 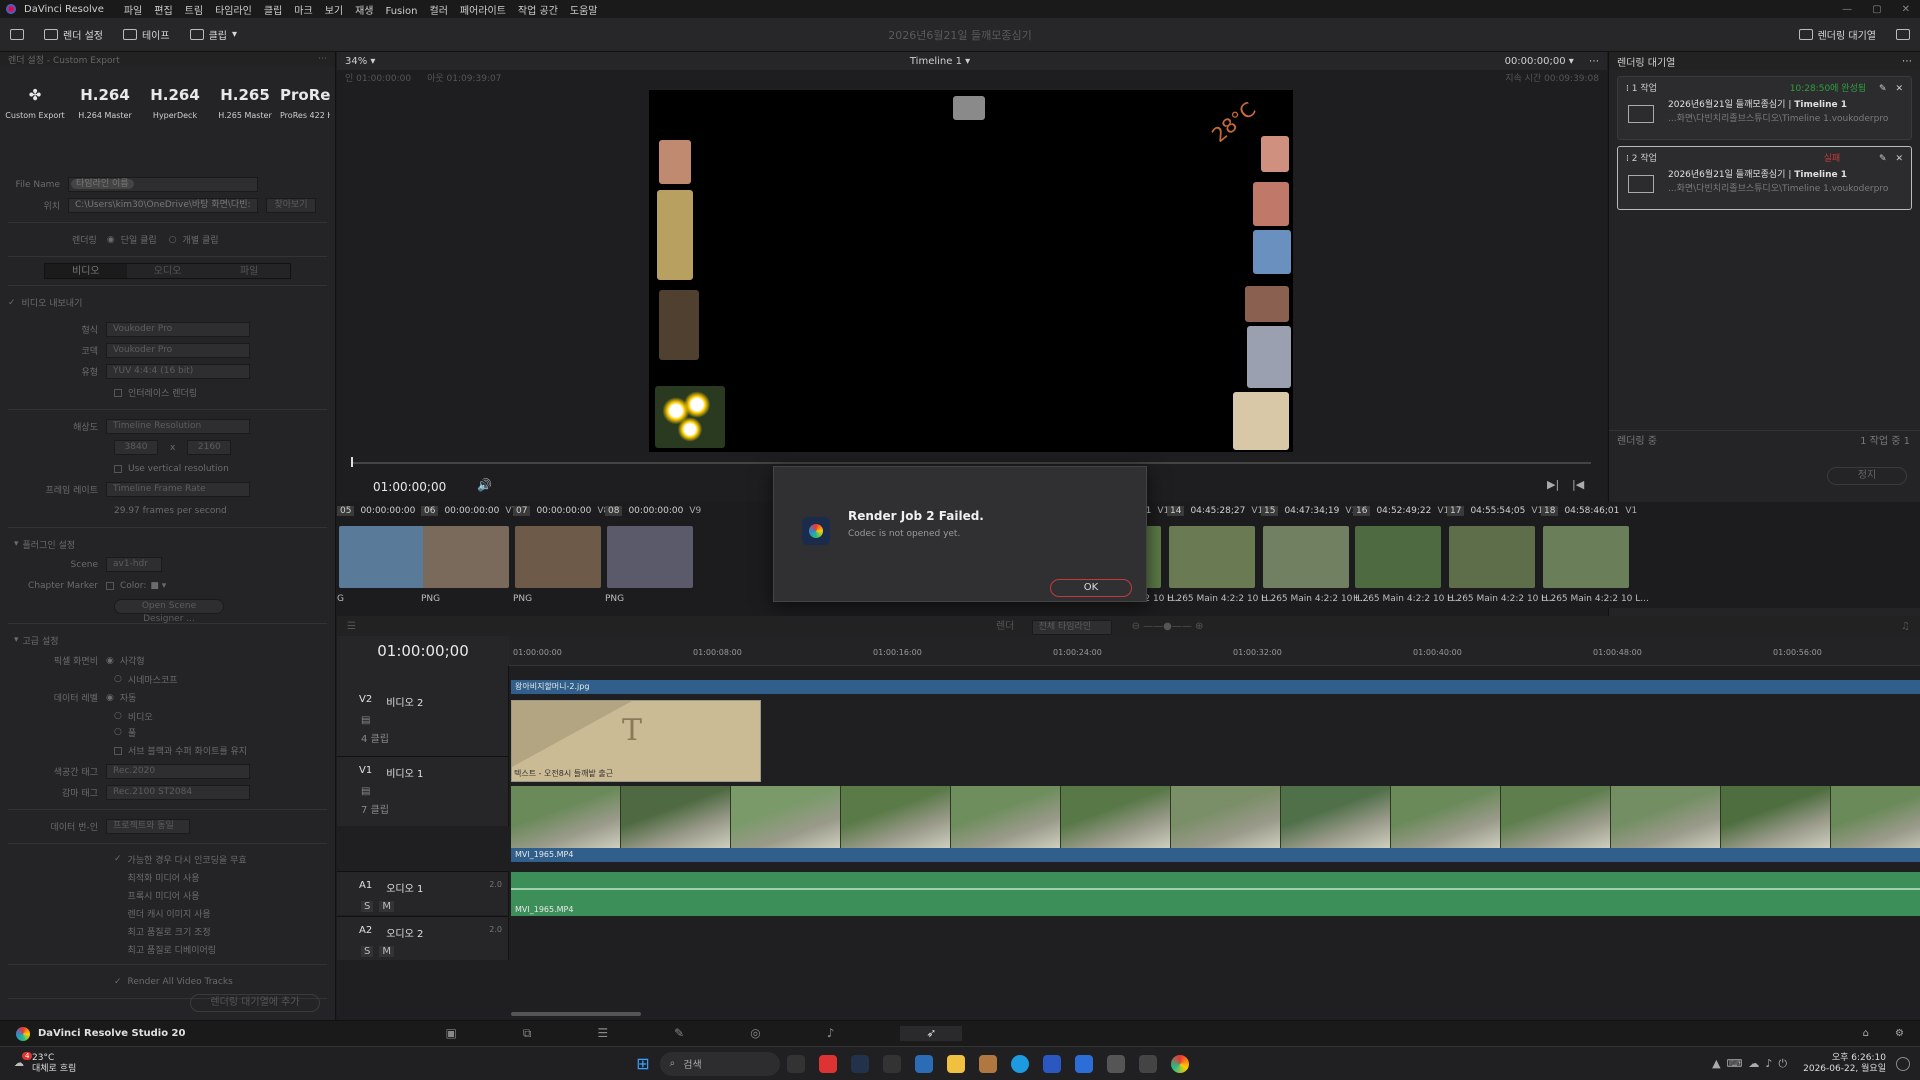 What do you see at coordinates (111, 240) in the screenshot?
I see `single-clip-radio: ◉` at bounding box center [111, 240].